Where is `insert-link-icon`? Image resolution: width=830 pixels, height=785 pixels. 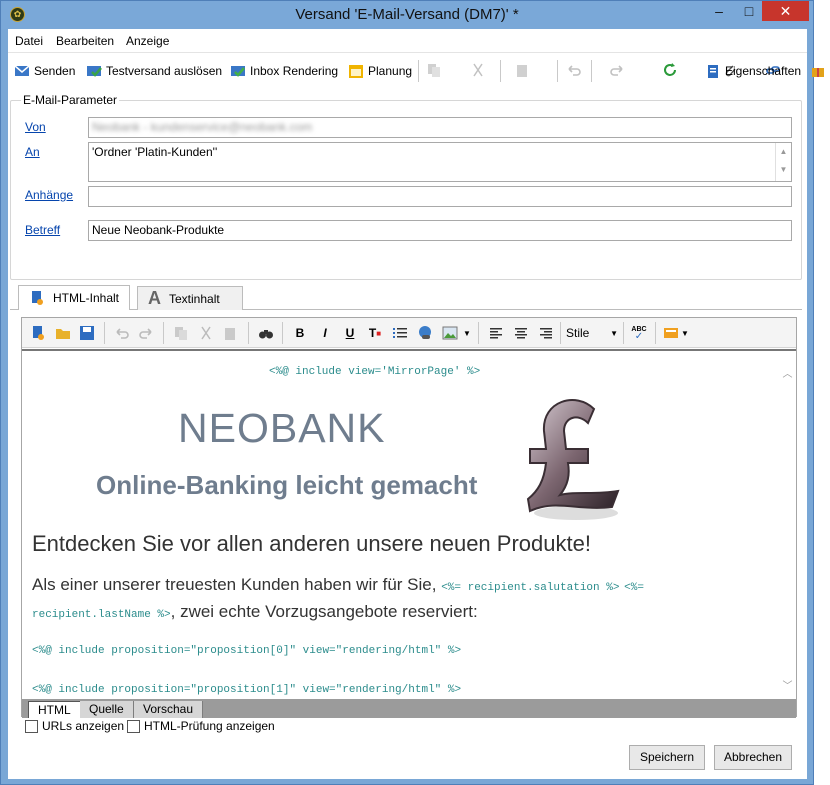
insert-link-icon is located at coordinates (425, 333).